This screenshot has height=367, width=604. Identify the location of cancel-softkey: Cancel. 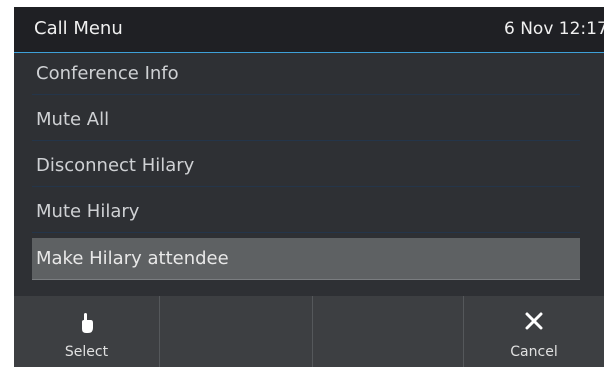
(534, 331).